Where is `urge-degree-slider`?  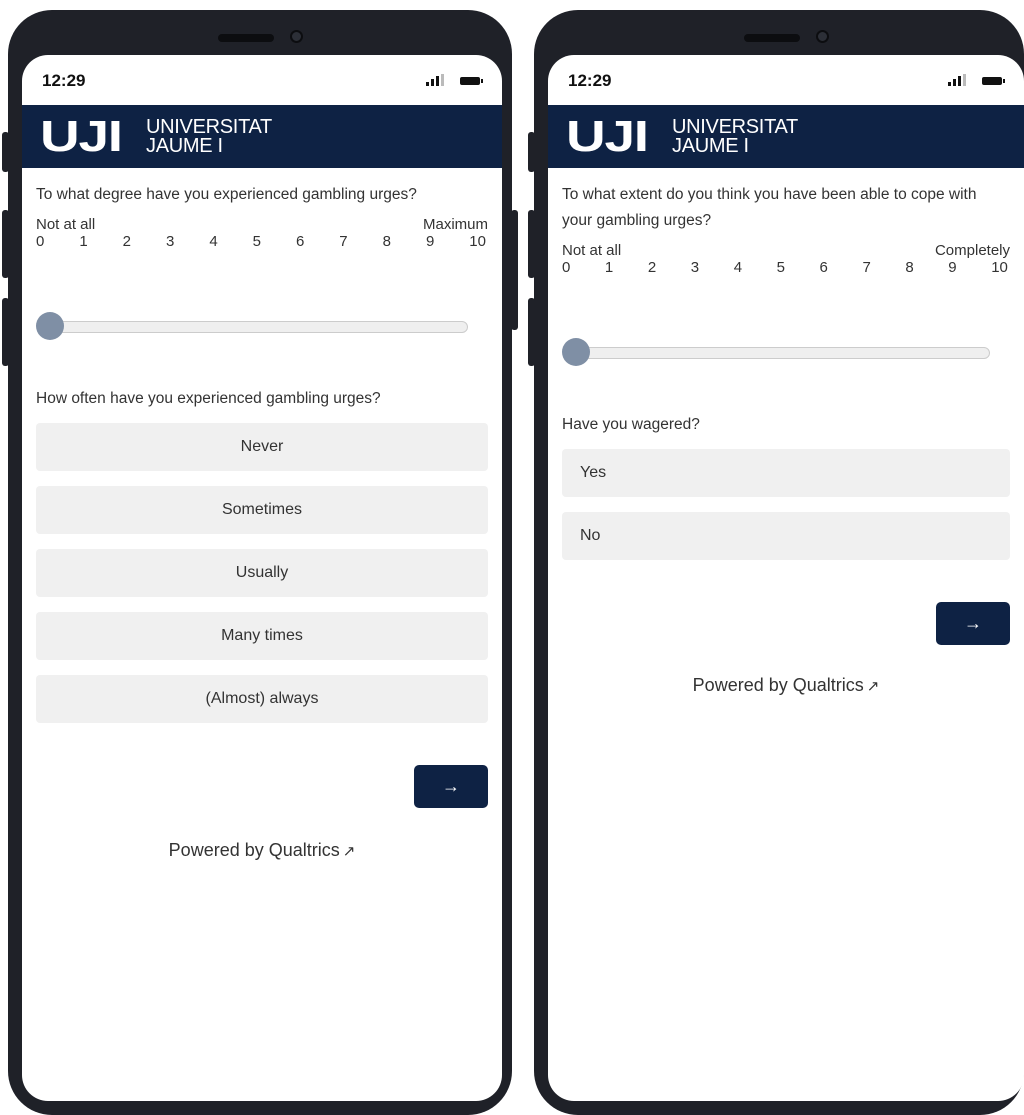 urge-degree-slider is located at coordinates (262, 327).